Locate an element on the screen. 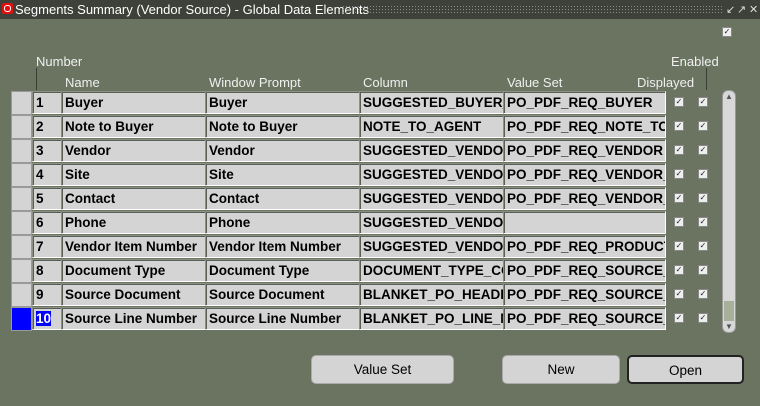 The height and width of the screenshot is (406, 760). folder-checkbox: ✓ is located at coordinates (727, 32).